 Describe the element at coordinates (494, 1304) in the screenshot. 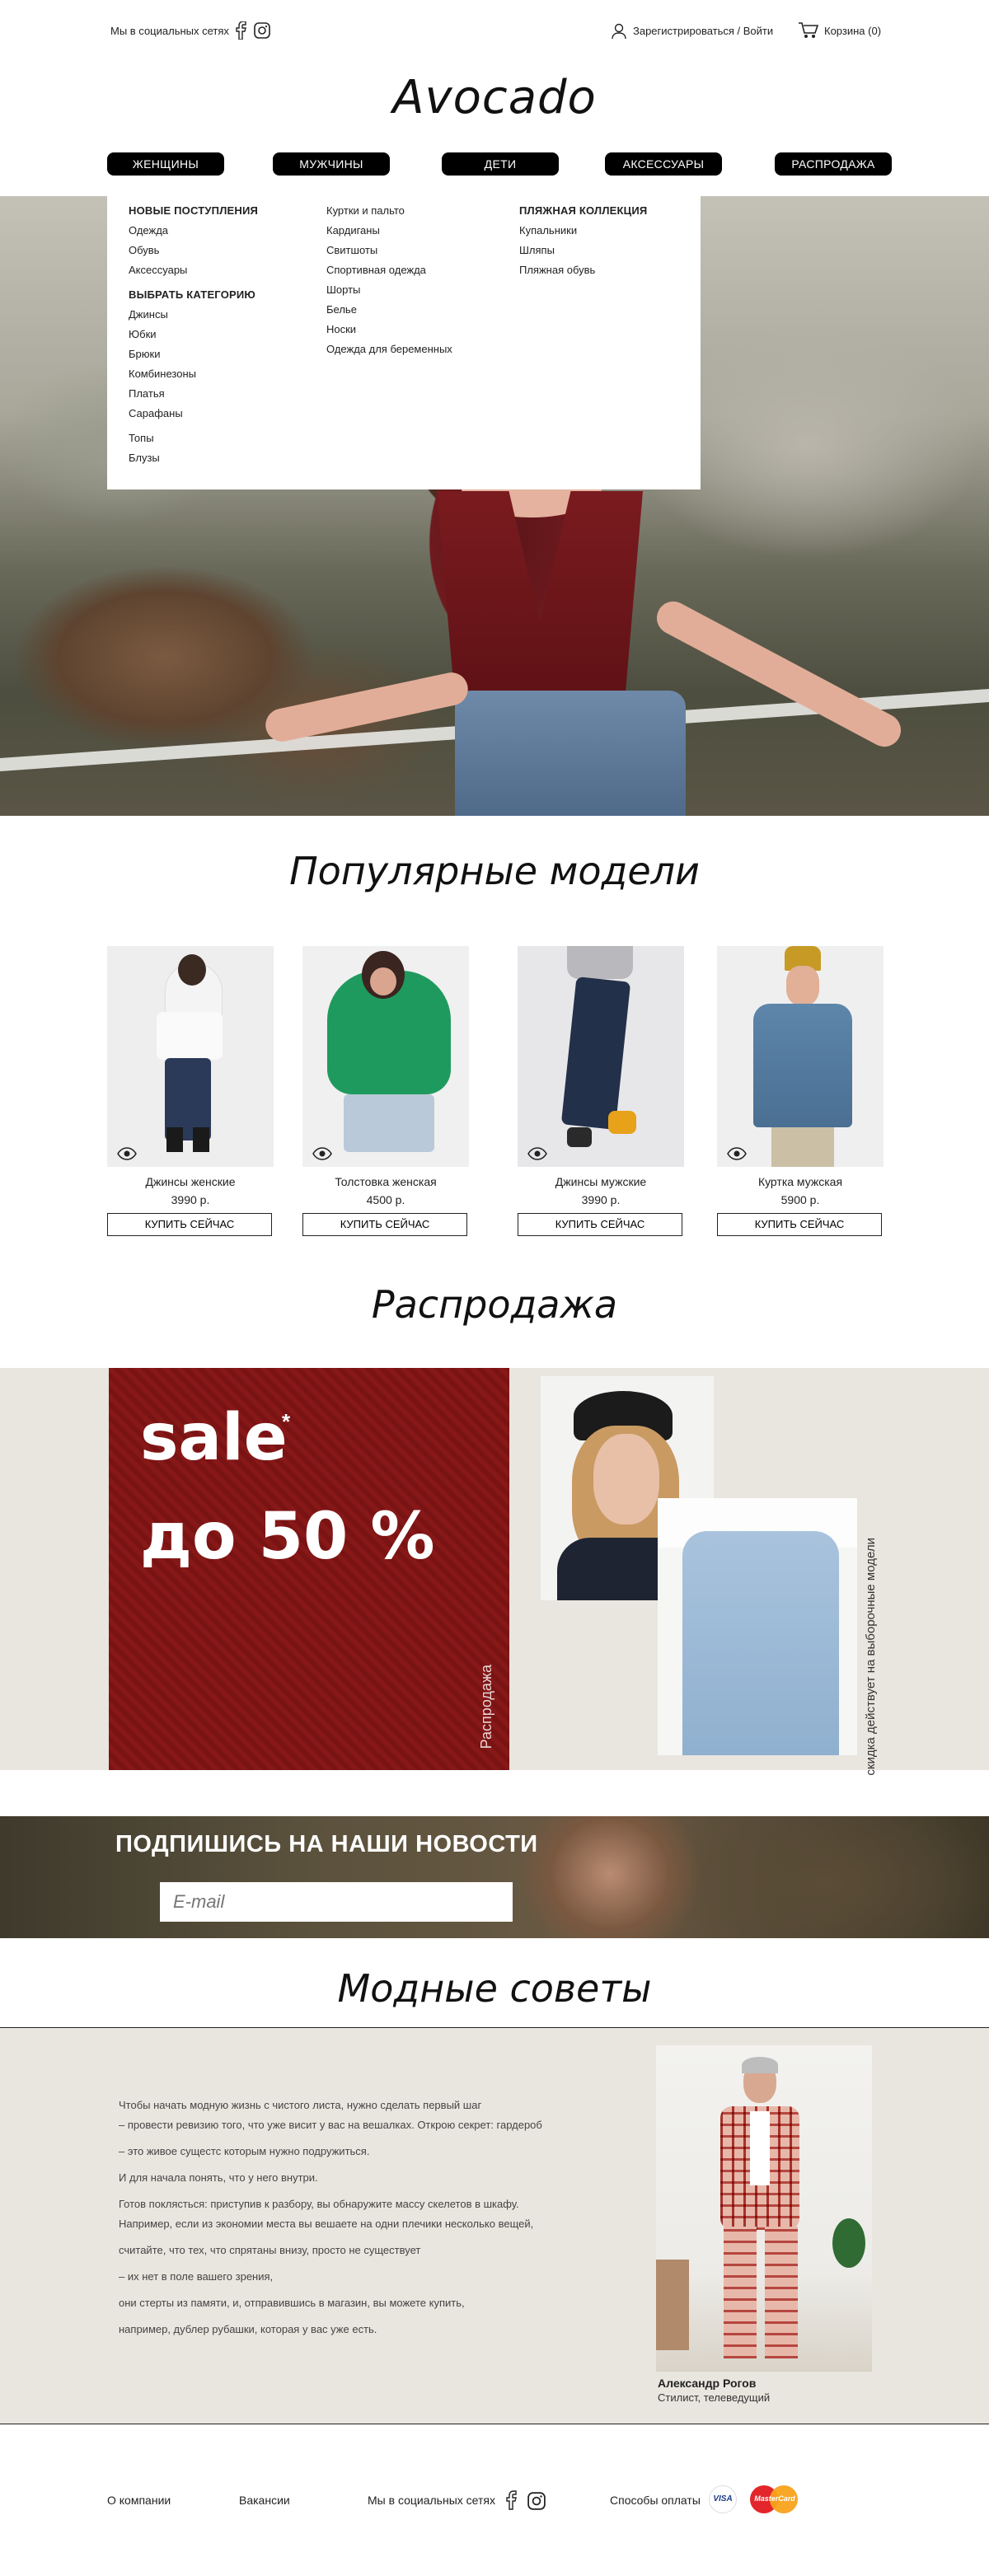

I see `sale-title: Распродажа` at that location.